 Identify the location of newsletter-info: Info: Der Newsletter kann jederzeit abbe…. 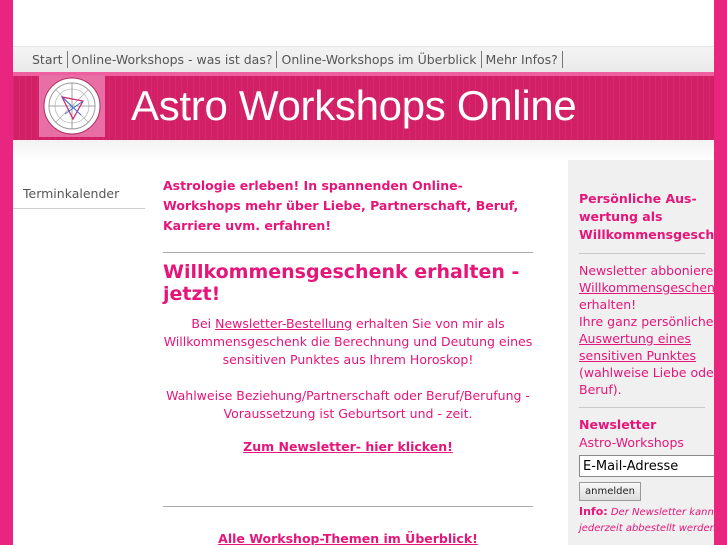
(646, 520).